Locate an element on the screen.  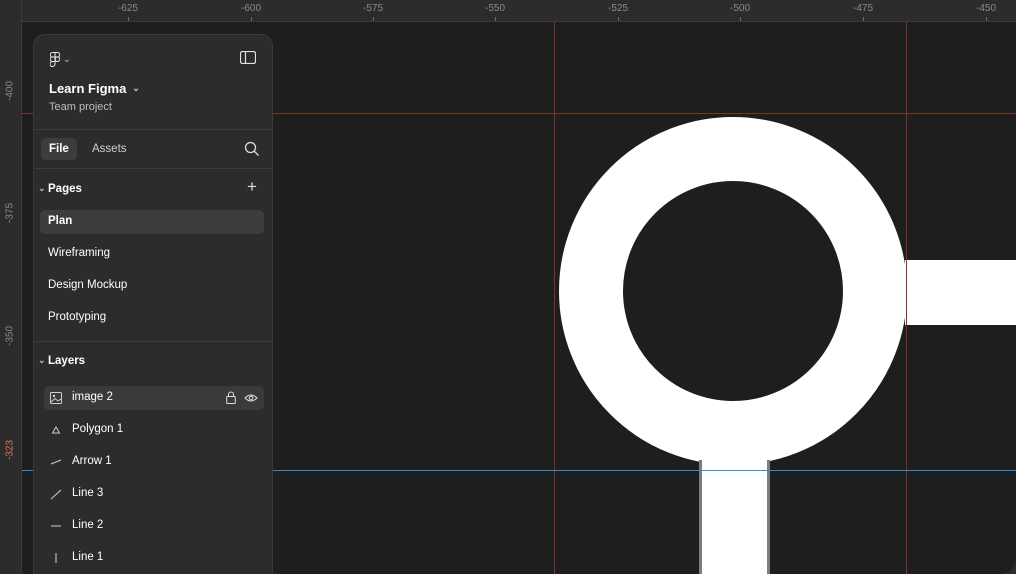
project-subtitle: Team project is located at coordinates (80, 107).